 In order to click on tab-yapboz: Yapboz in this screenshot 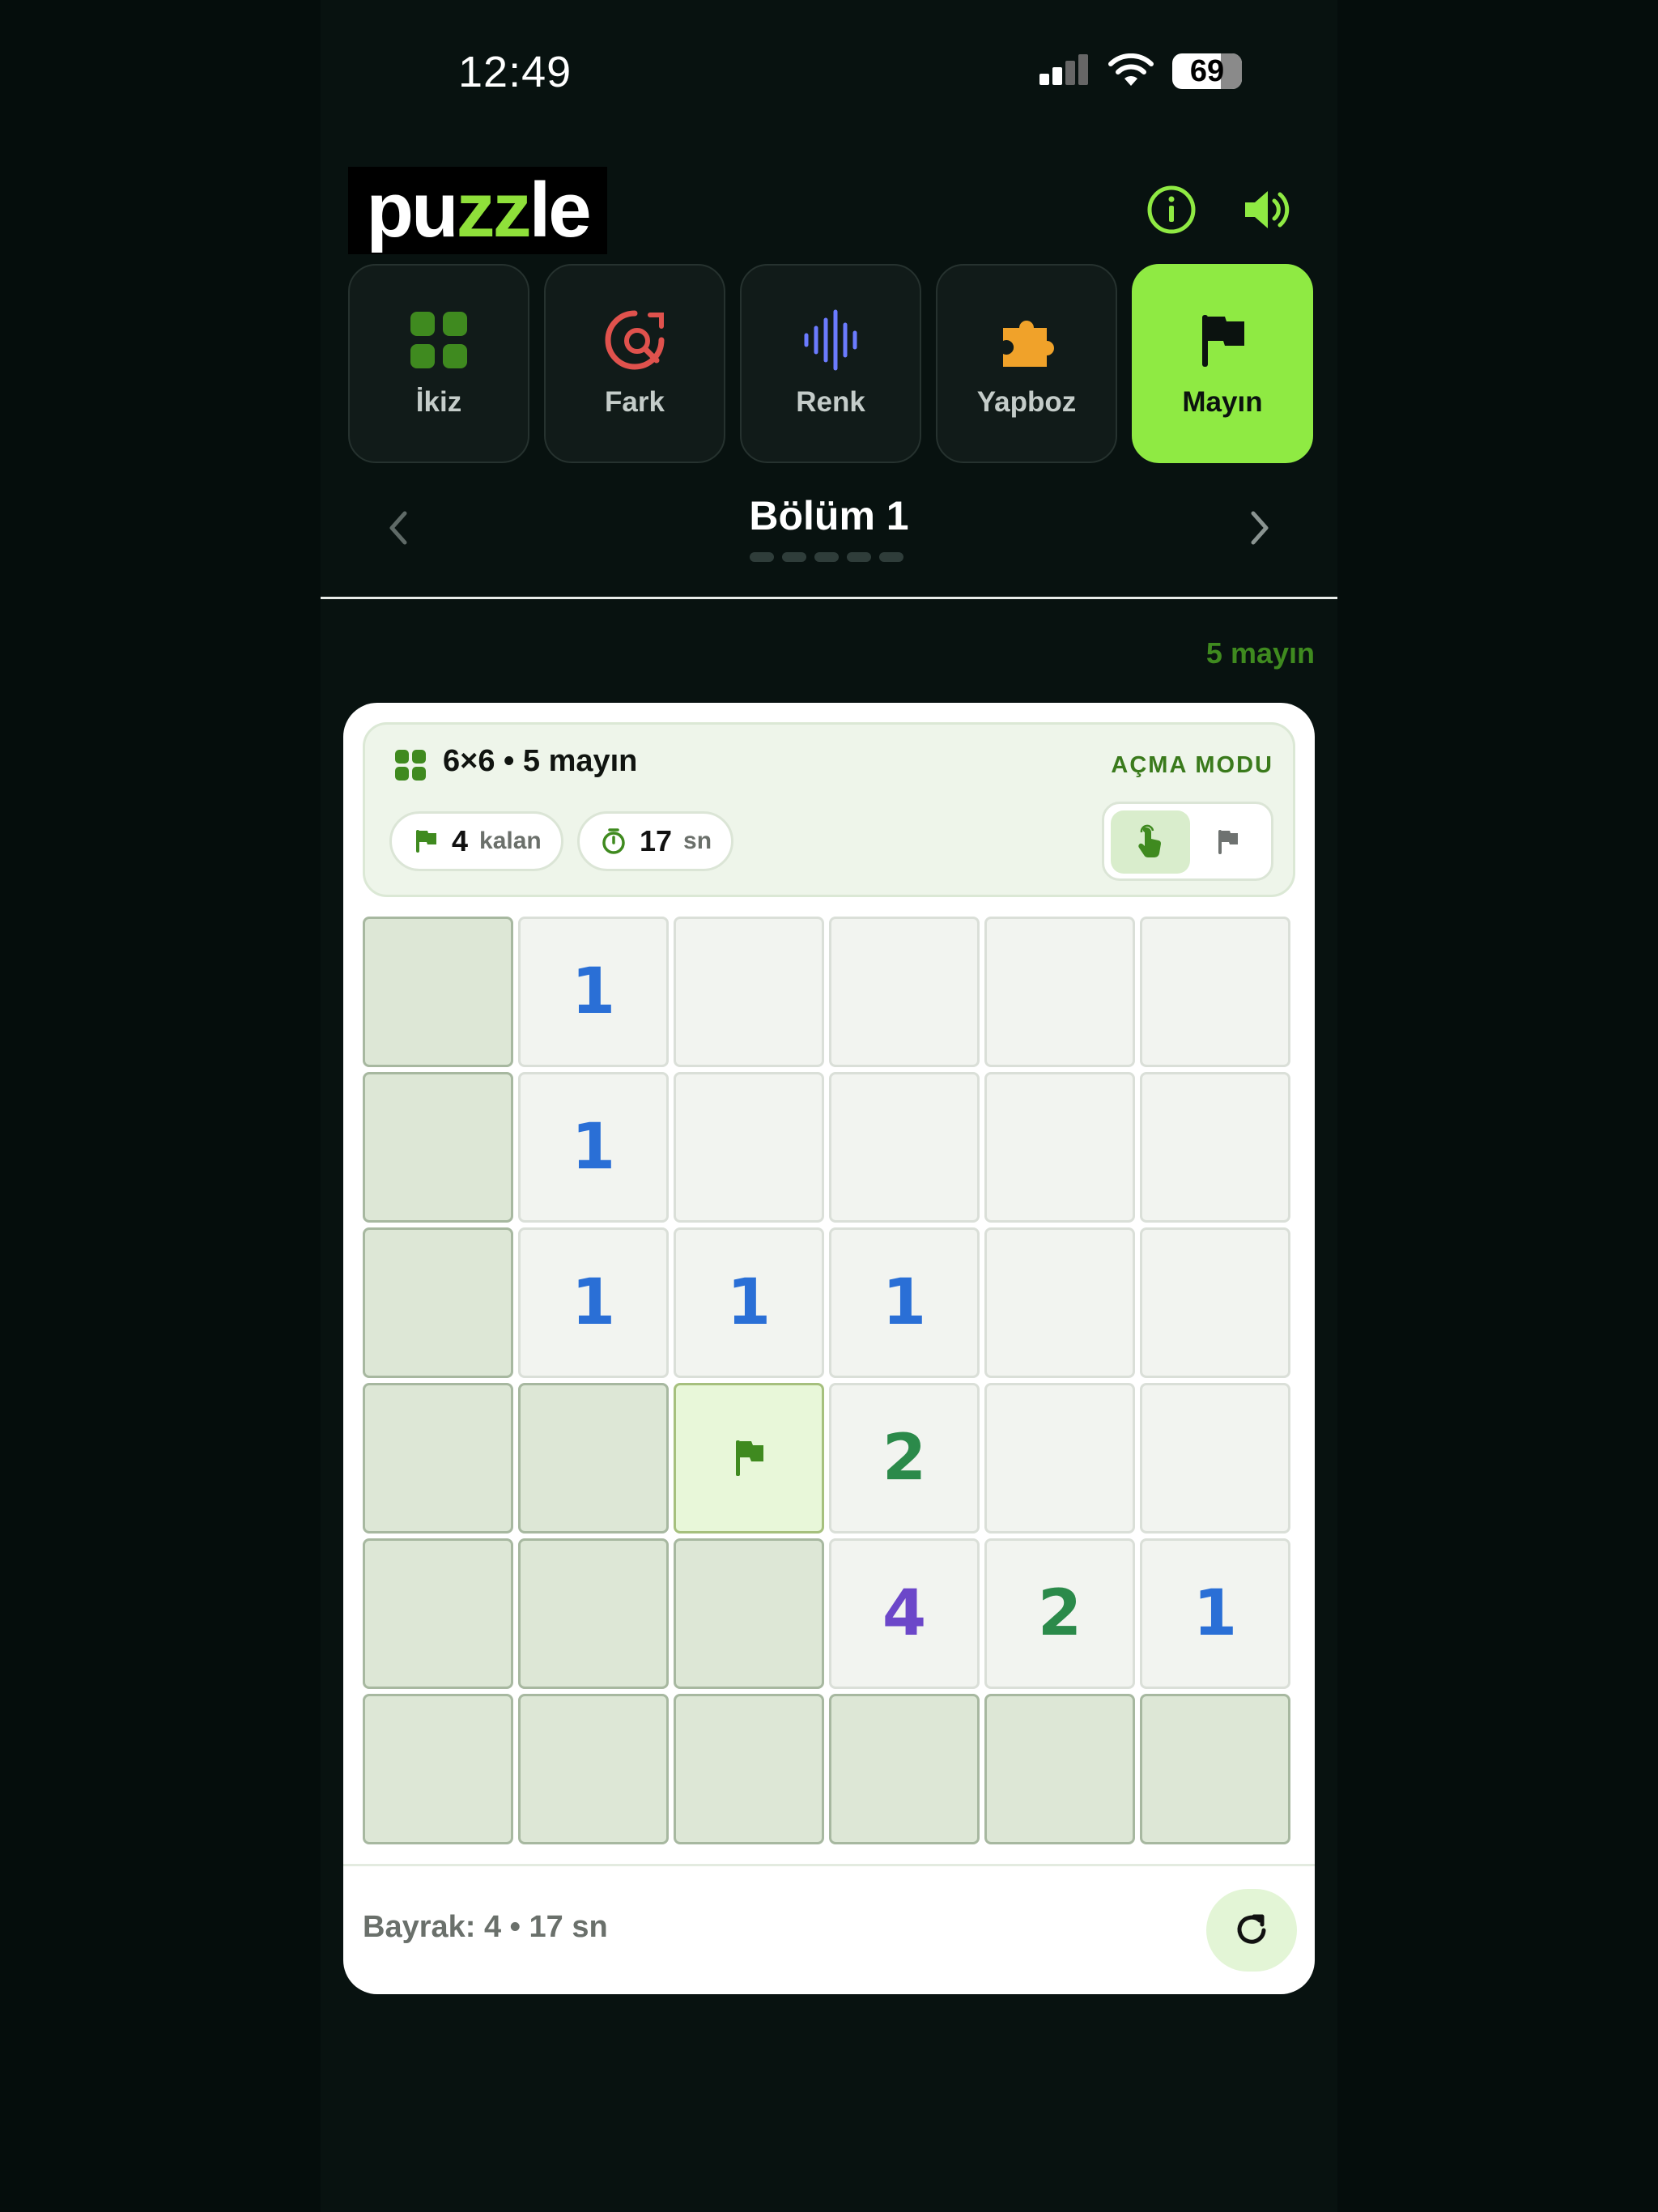, I will do `click(1026, 364)`.